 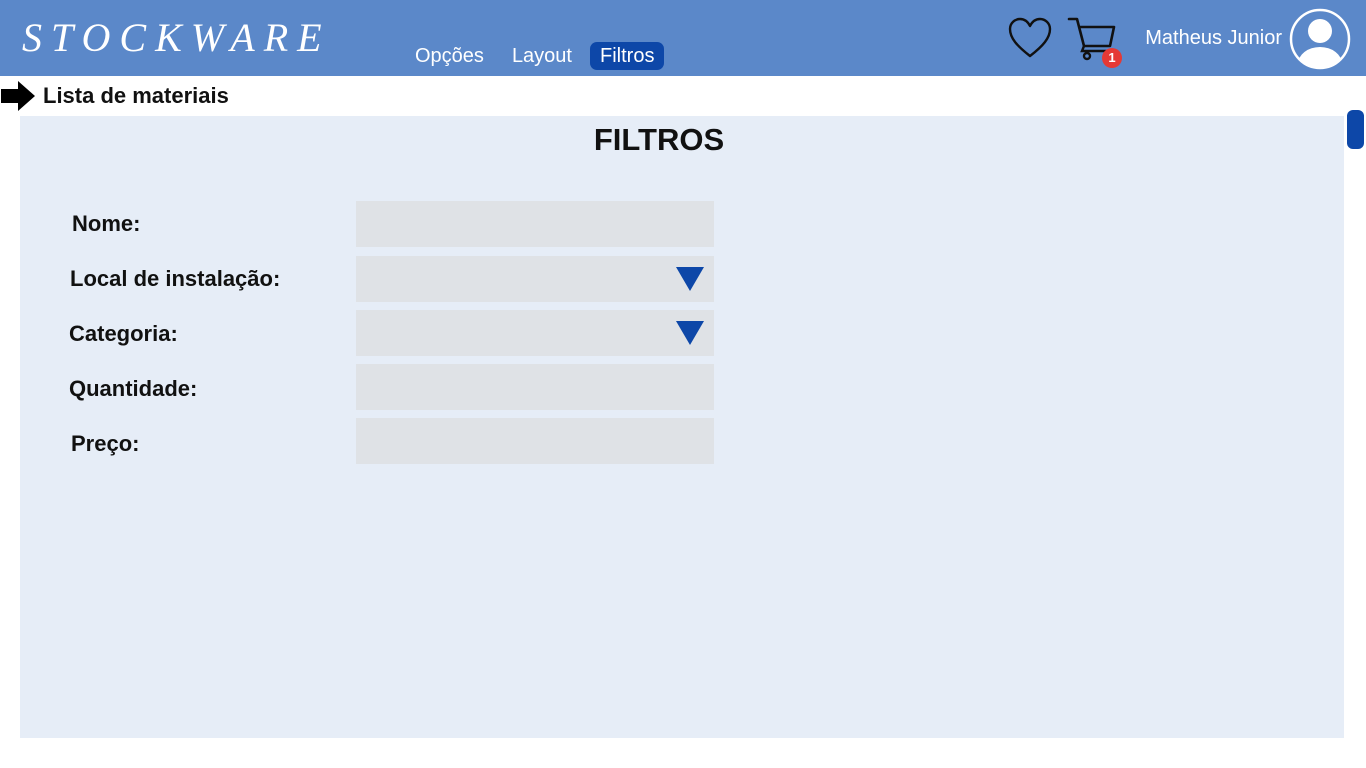 I want to click on cart-count-badge: 1, so click(x=1112, y=58).